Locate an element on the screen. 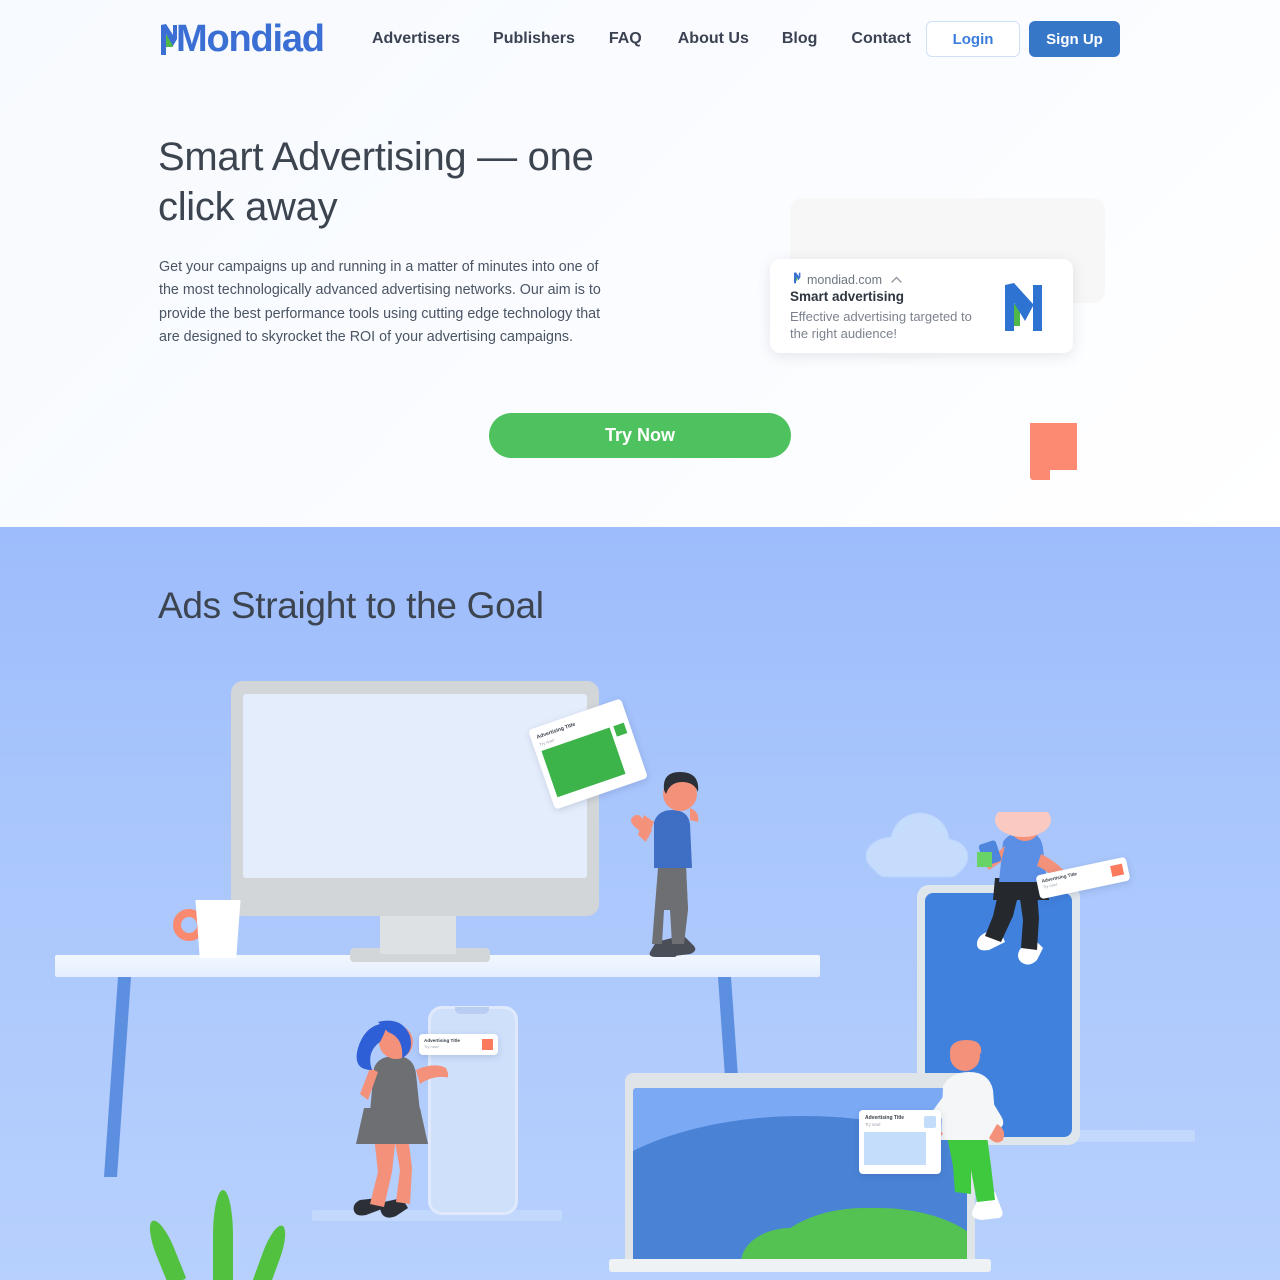 The width and height of the screenshot is (1280, 1280). site-logo: Mondiad is located at coordinates (238, 39).